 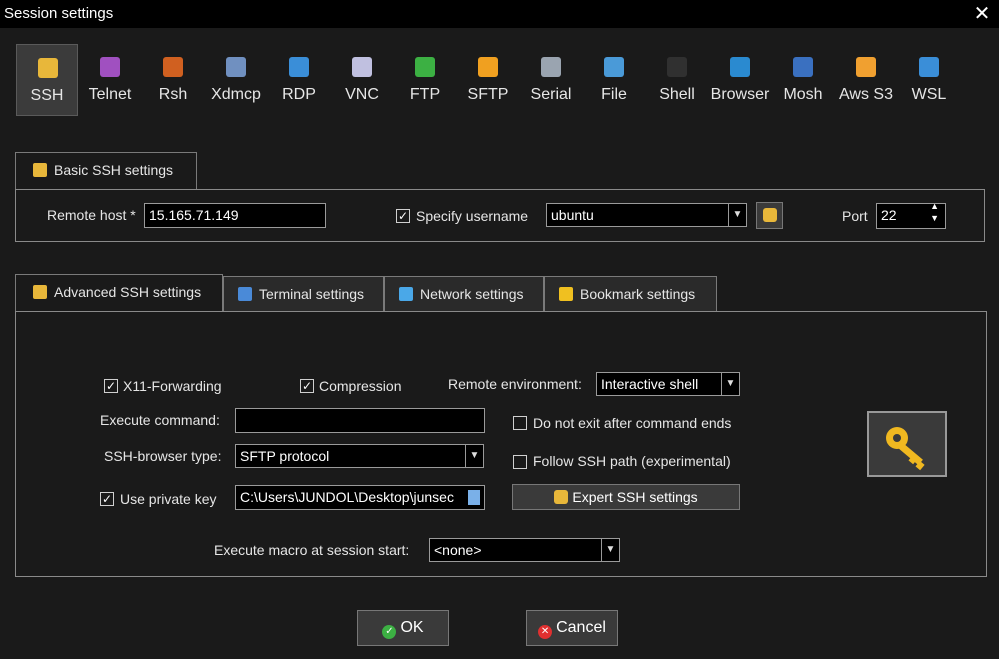 What do you see at coordinates (581, 627) in the screenshot?
I see `cancel-label: Cancel` at bounding box center [581, 627].